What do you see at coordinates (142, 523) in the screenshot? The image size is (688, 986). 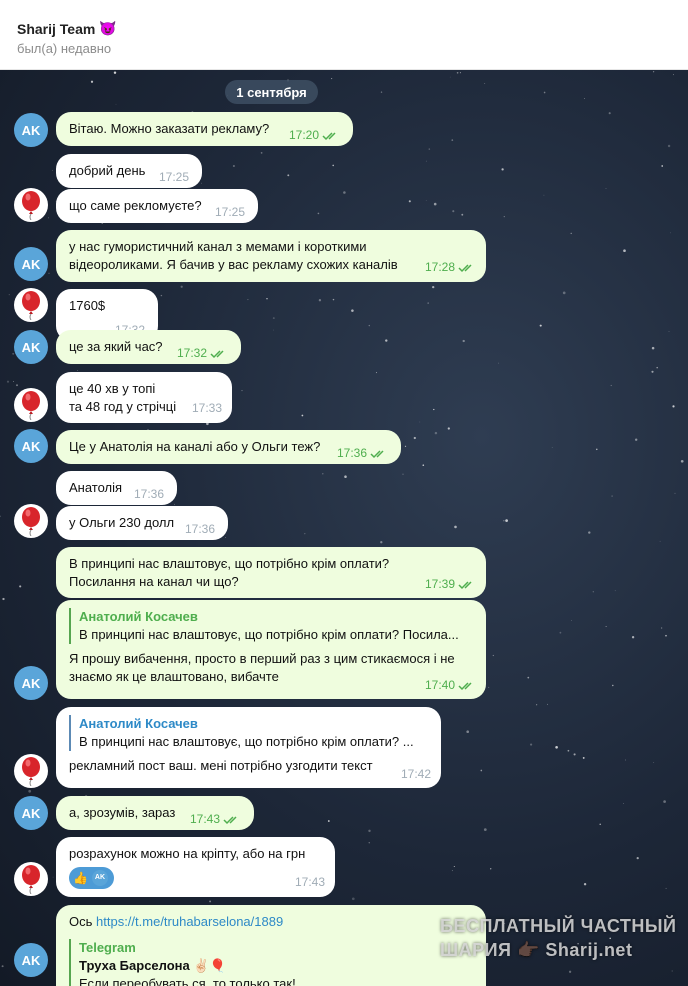 I see `message-bubble: у Ольги 230 долл 17:36` at bounding box center [142, 523].